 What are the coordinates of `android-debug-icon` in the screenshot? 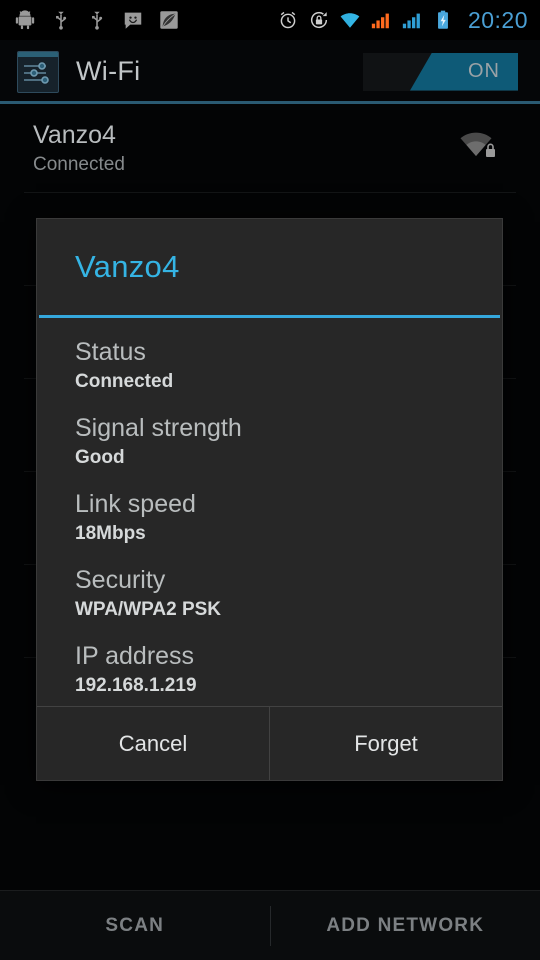 It's located at (25, 20).